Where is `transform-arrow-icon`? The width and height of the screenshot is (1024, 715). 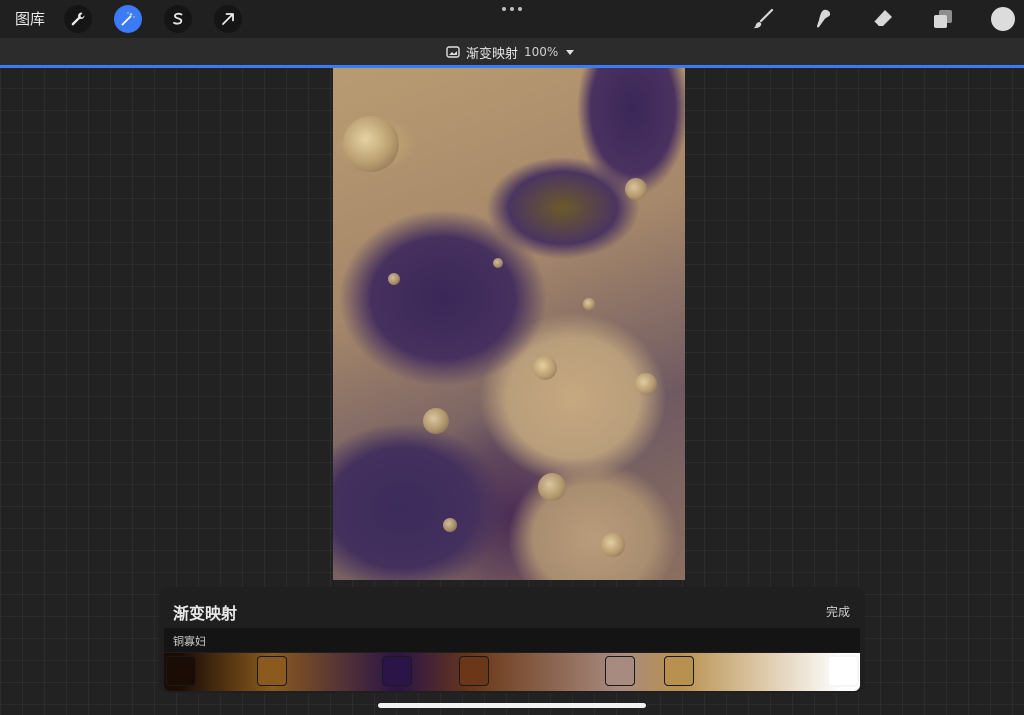 transform-arrow-icon is located at coordinates (228, 19).